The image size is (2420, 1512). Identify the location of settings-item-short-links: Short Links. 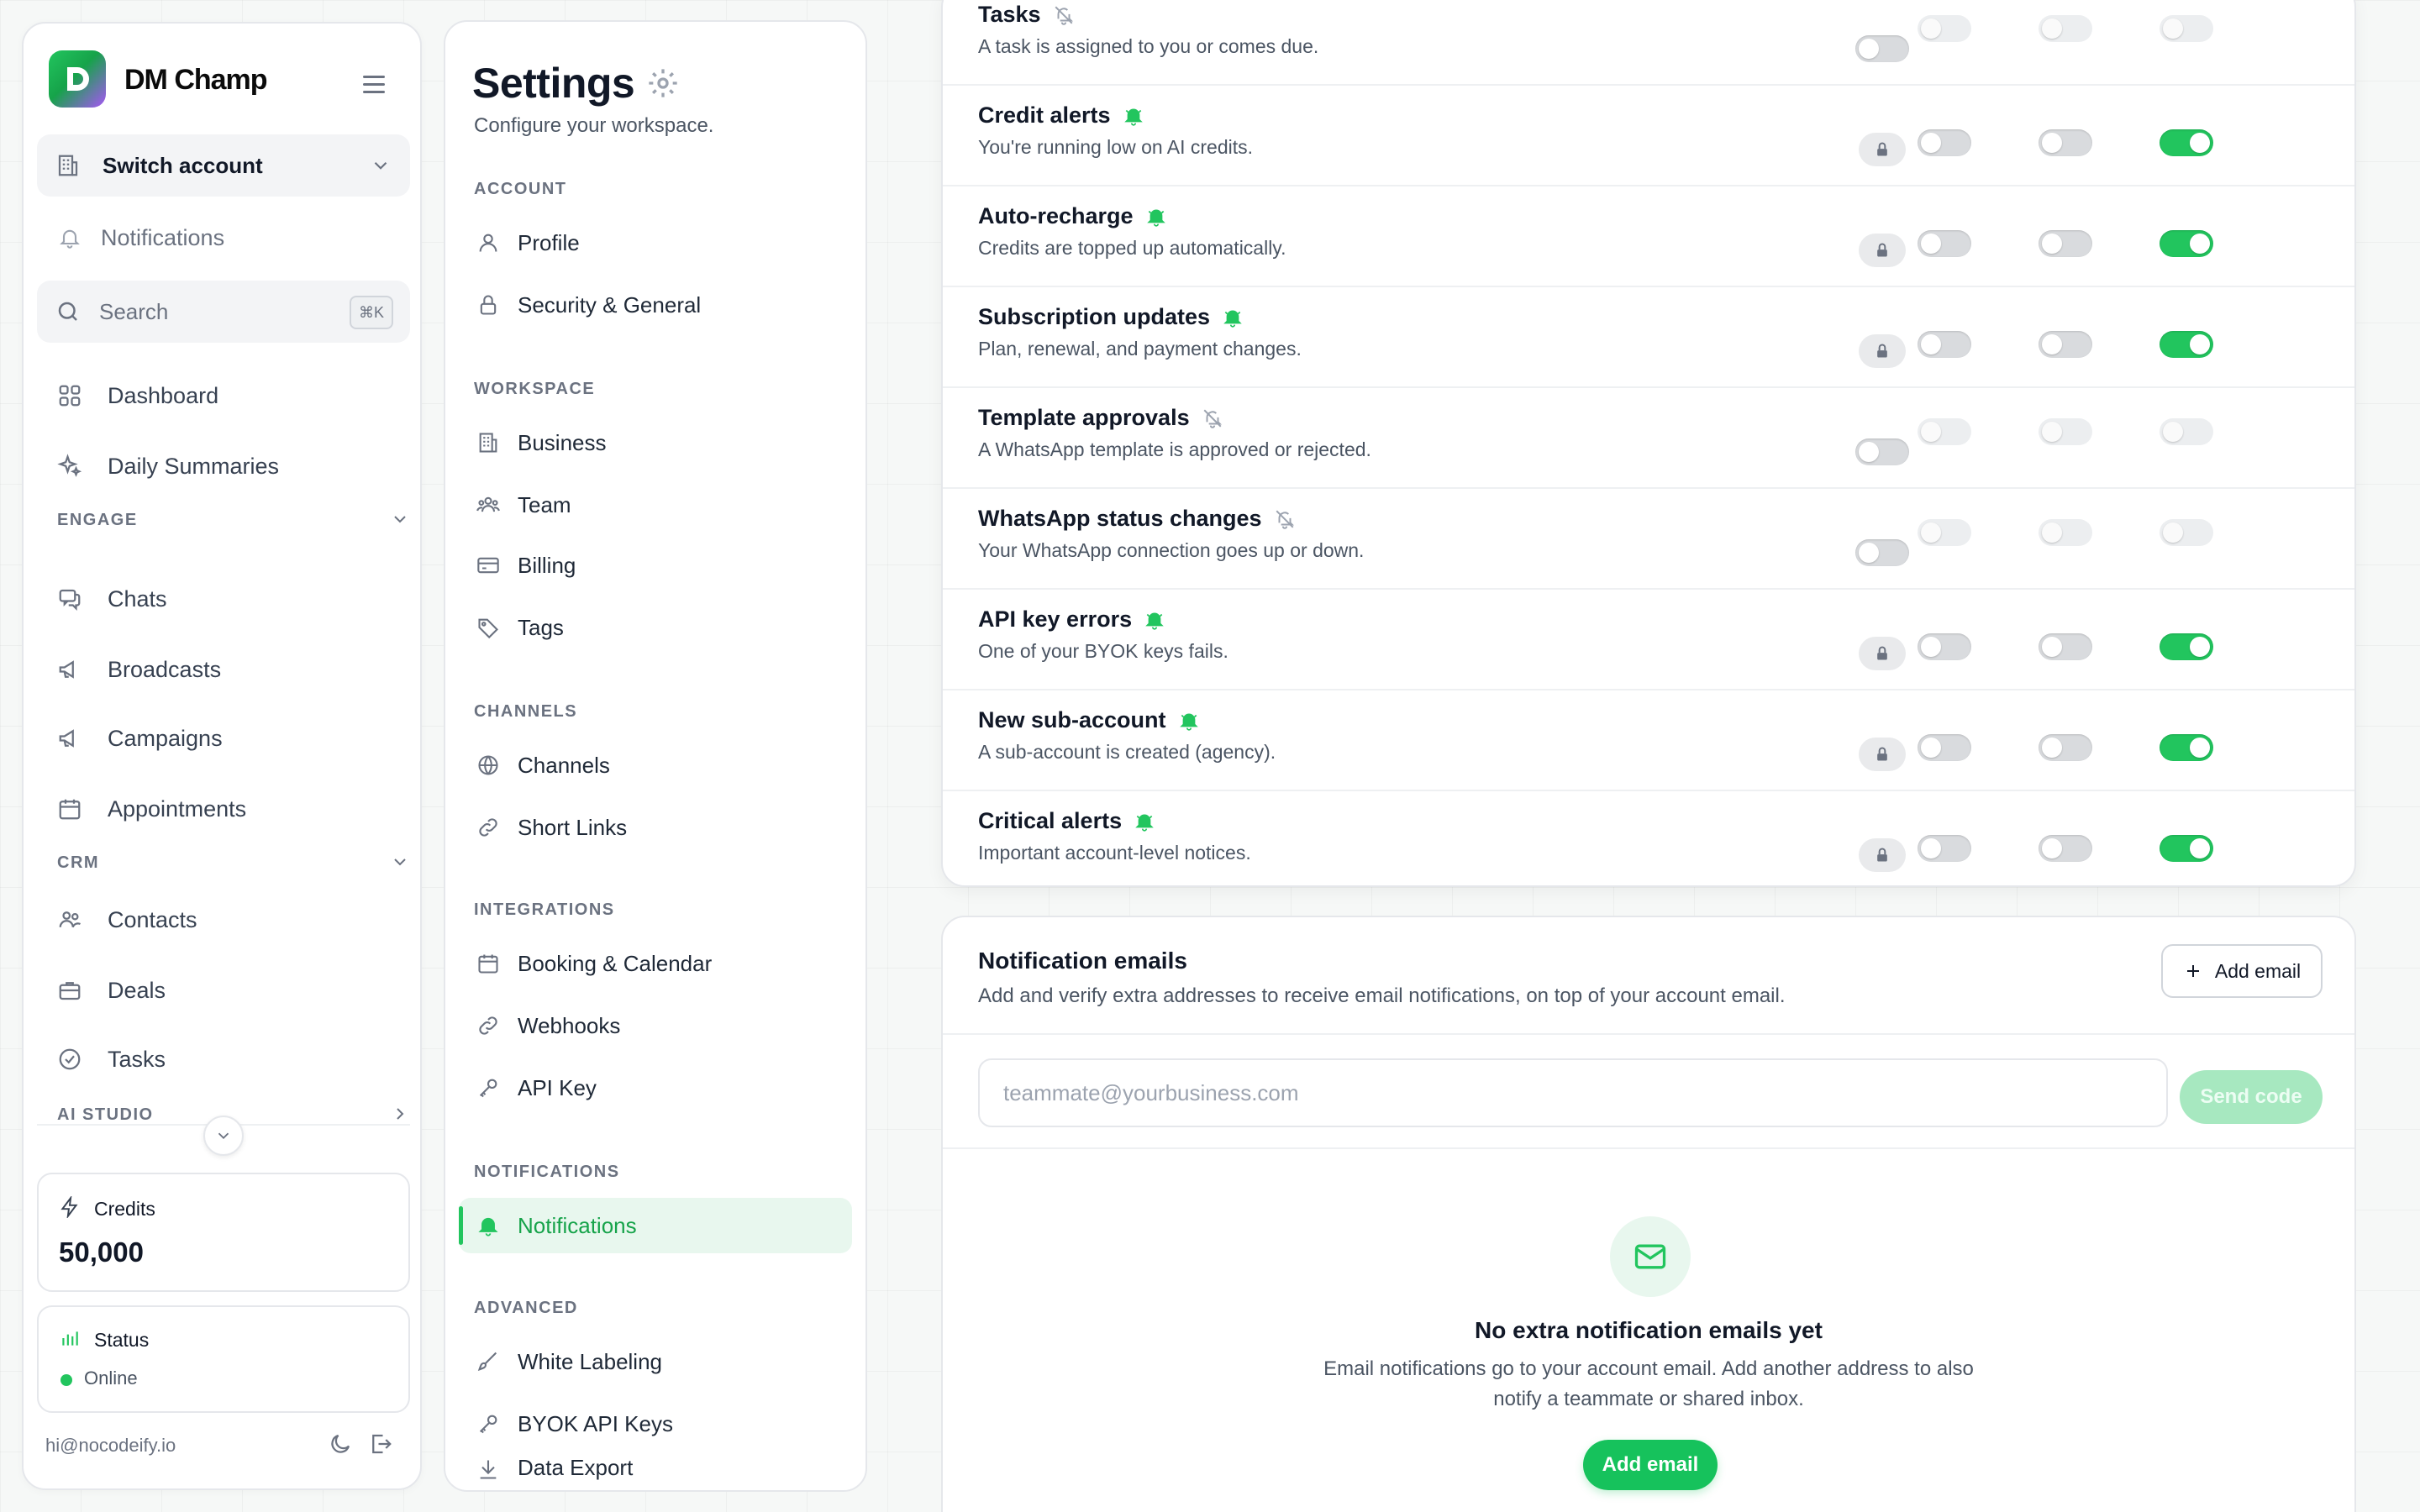
(656, 827).